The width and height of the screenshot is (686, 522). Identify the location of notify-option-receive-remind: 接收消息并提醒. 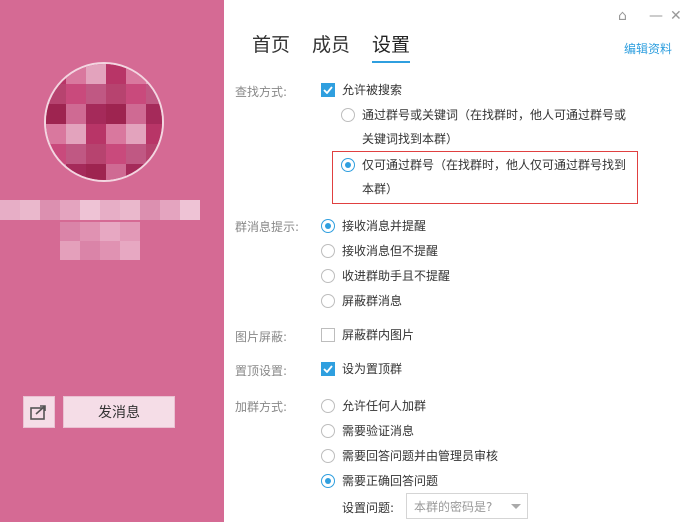
(373, 225).